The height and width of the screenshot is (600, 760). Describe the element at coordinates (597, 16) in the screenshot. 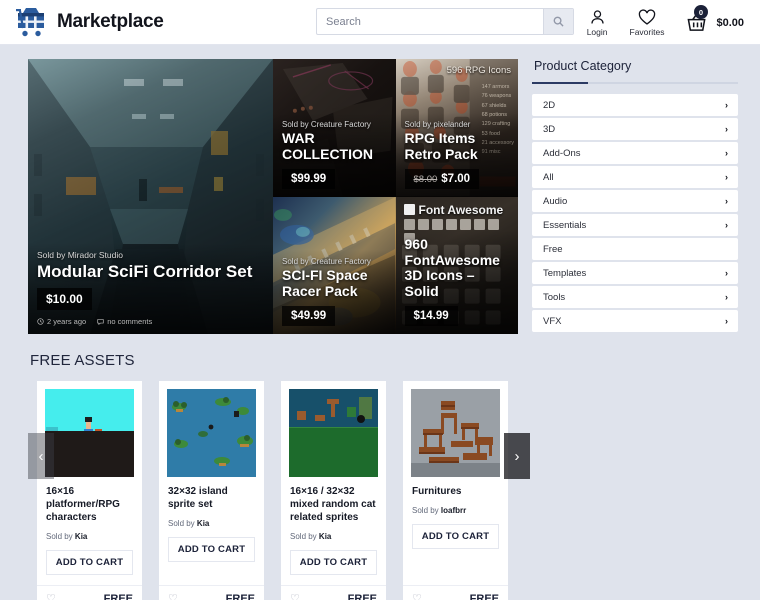

I see `user-icon` at that location.